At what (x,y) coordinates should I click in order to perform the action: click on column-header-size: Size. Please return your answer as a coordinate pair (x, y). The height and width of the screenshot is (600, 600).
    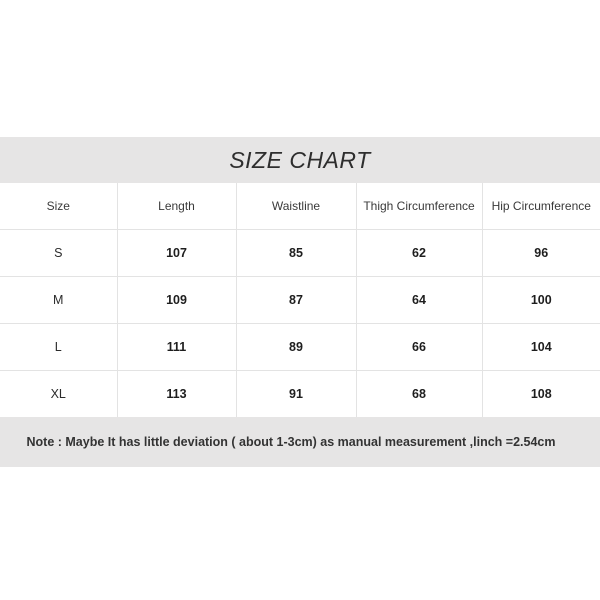
    Looking at the image, I should click on (59, 206).